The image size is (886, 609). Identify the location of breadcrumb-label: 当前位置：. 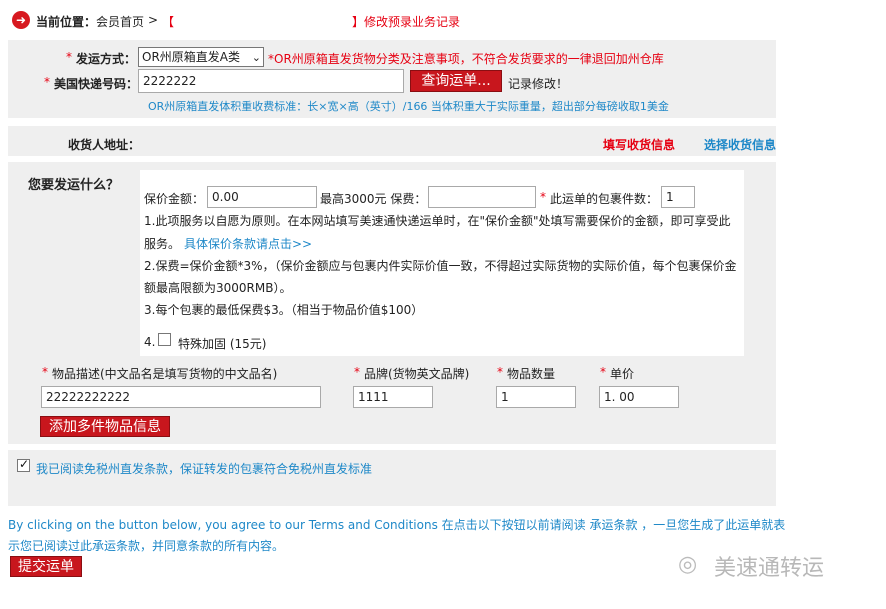
(66, 22).